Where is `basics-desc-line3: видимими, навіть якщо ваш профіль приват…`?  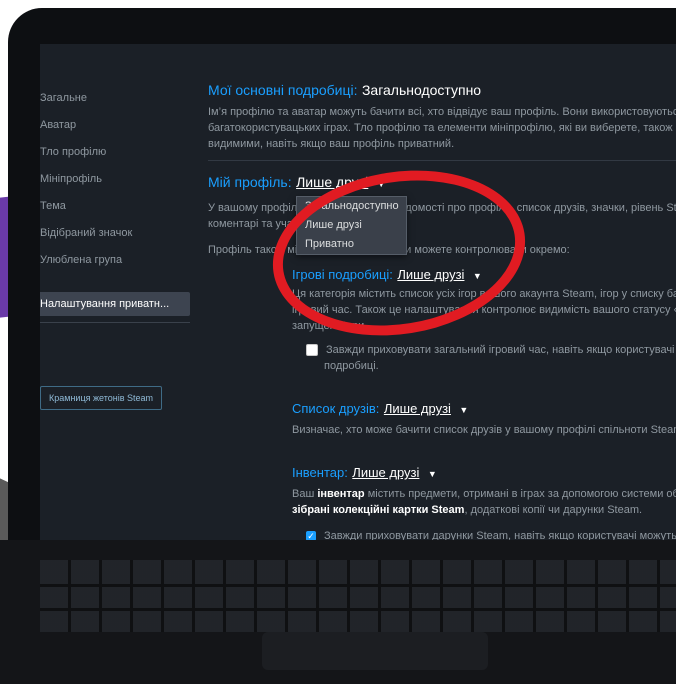
basics-desc-line3: видимими, навіть якщо ваш профіль приват… is located at coordinates (331, 144).